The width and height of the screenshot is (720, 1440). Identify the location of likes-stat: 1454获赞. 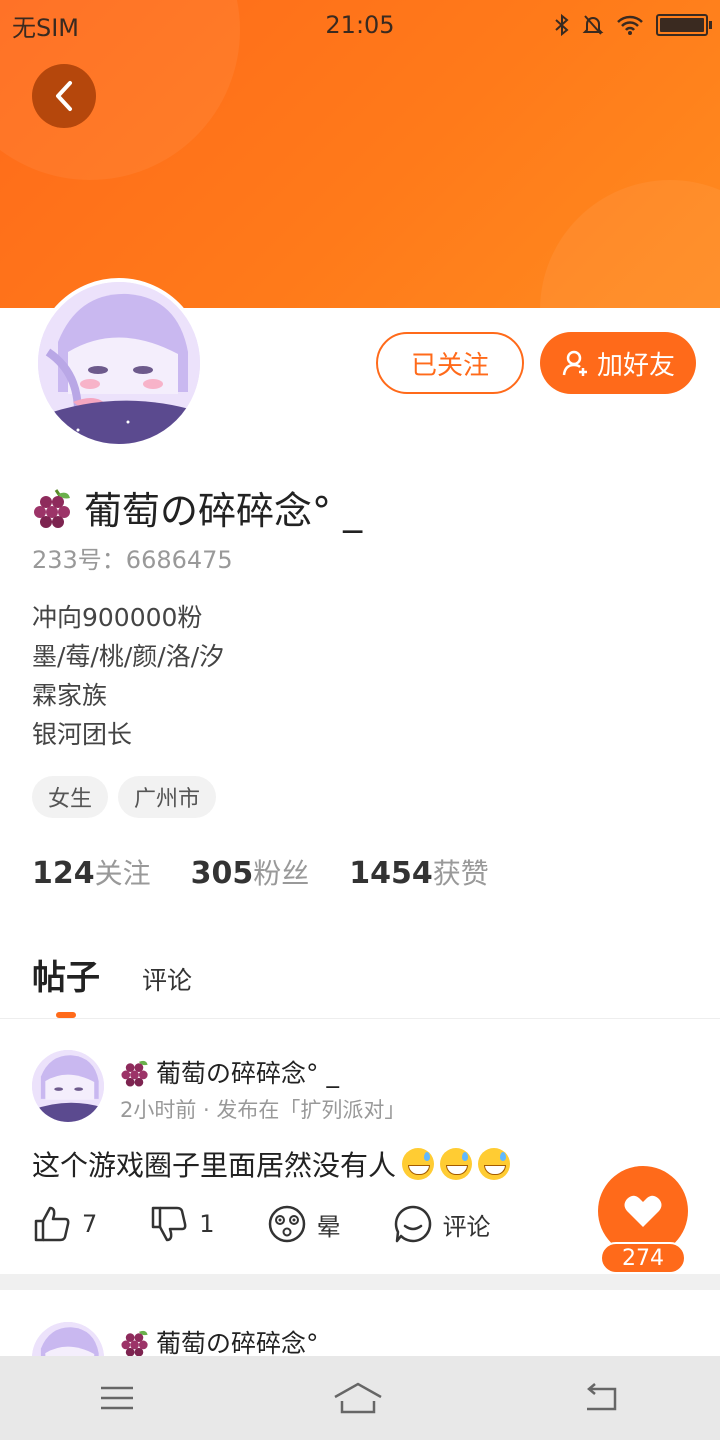
(419, 872).